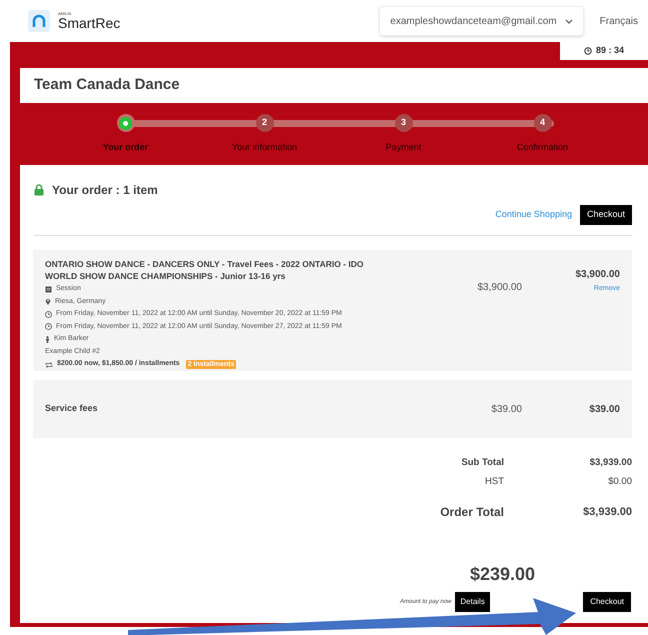 The width and height of the screenshot is (648, 635). I want to click on continue-shopping-link: Continue Shopping, so click(533, 215).